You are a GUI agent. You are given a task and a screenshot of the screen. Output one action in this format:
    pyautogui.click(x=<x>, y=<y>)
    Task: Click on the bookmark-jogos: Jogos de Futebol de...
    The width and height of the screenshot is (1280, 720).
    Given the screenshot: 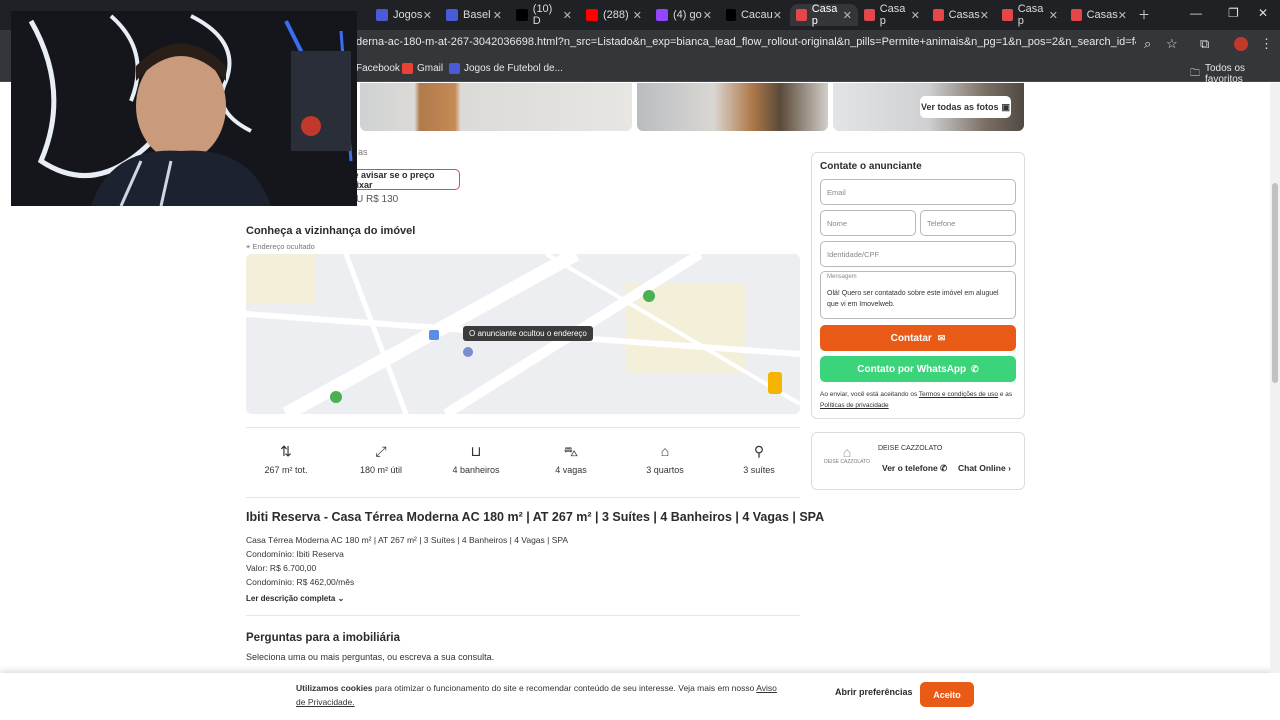 What is the action you would take?
    pyautogui.click(x=506, y=68)
    